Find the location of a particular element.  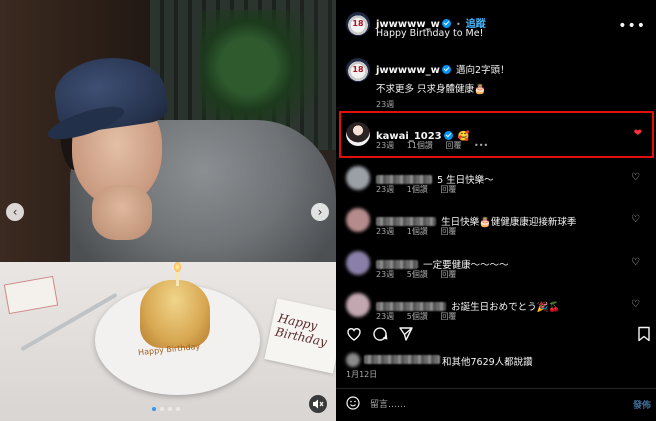

caption-text: 邁向2字頭！ is located at coordinates (482, 70).